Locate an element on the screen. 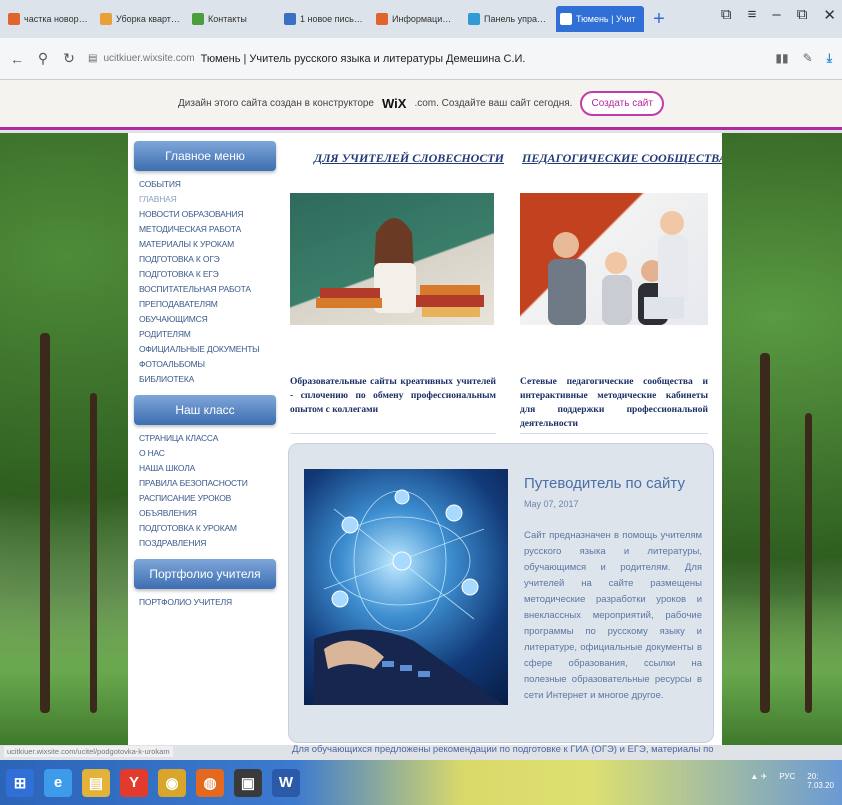  menu-item: Портфолио учителя is located at coordinates (205, 602).